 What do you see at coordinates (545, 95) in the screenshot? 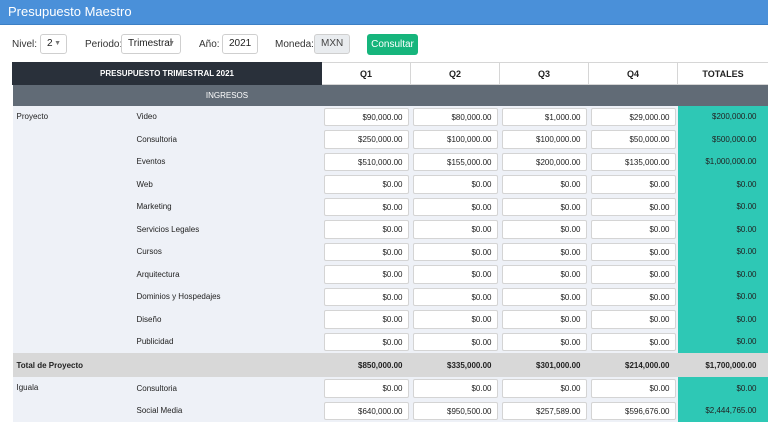
I see `section-fill` at bounding box center [545, 95].